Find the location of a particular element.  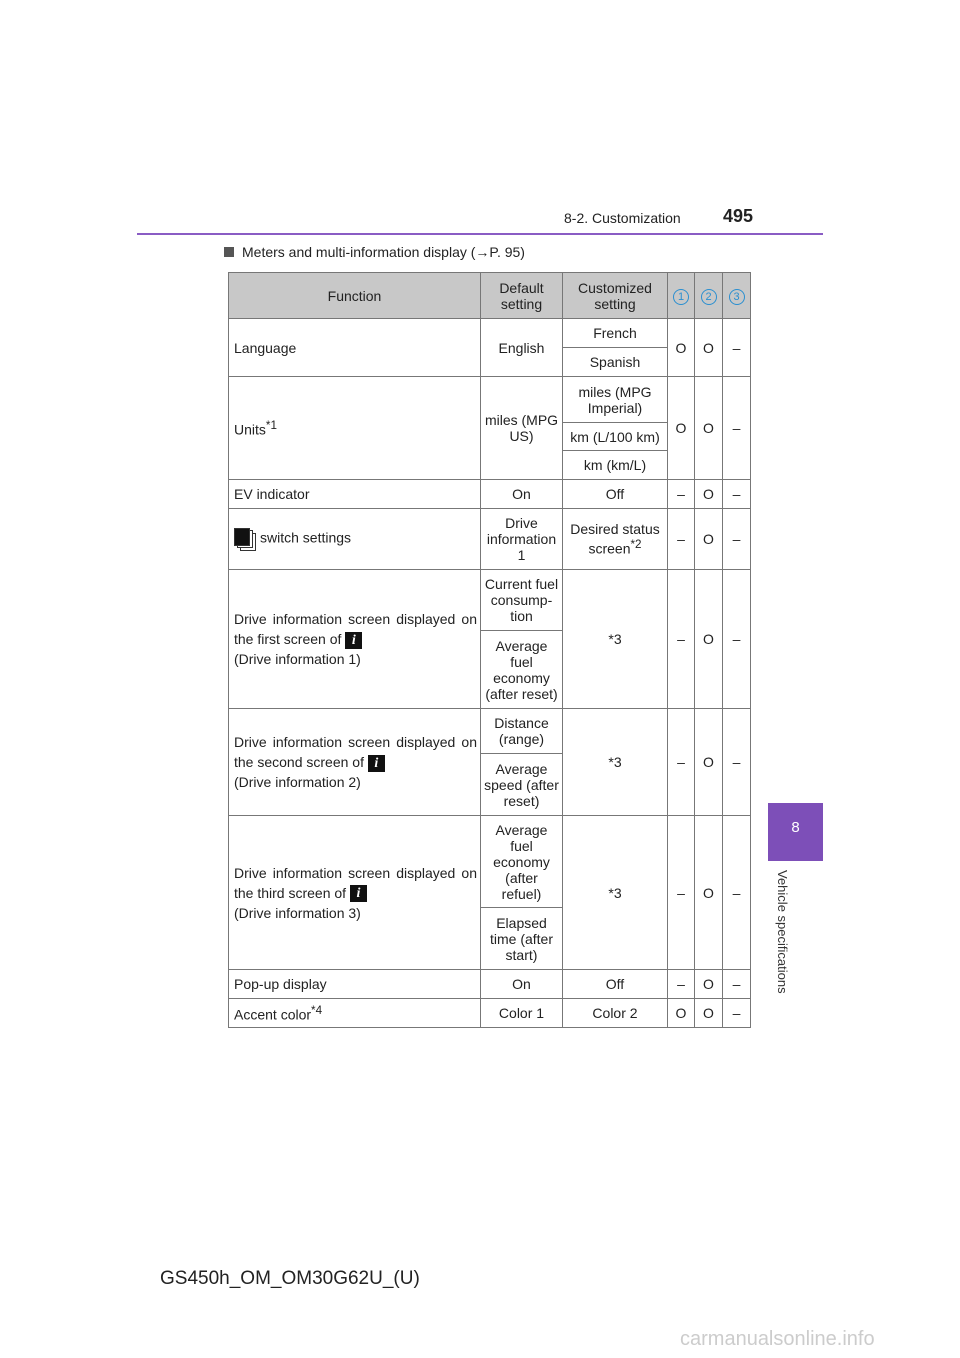

document-code: GS450h_OM_OM30G62U_(U) is located at coordinates (290, 1278).